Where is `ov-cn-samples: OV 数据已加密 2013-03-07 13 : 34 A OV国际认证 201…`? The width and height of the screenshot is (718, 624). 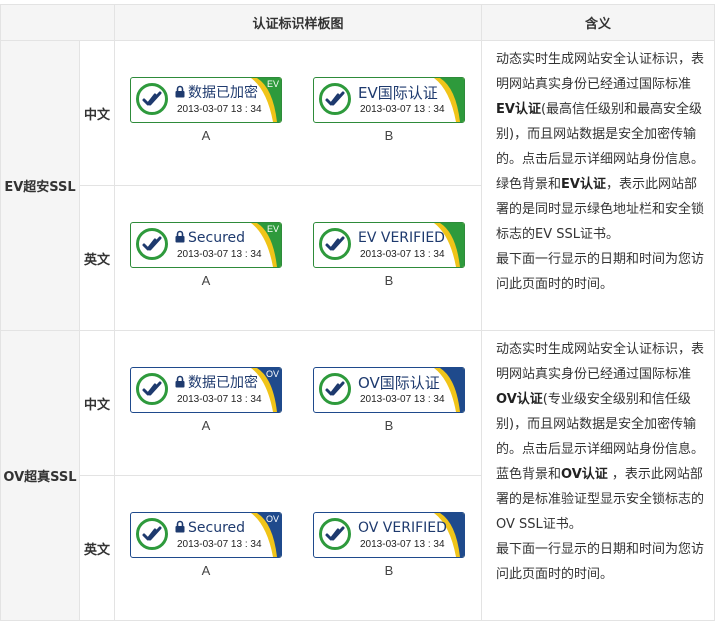 ov-cn-samples: OV 数据已加密 2013-03-07 13 : 34 A OV国际认证 201… is located at coordinates (298, 403).